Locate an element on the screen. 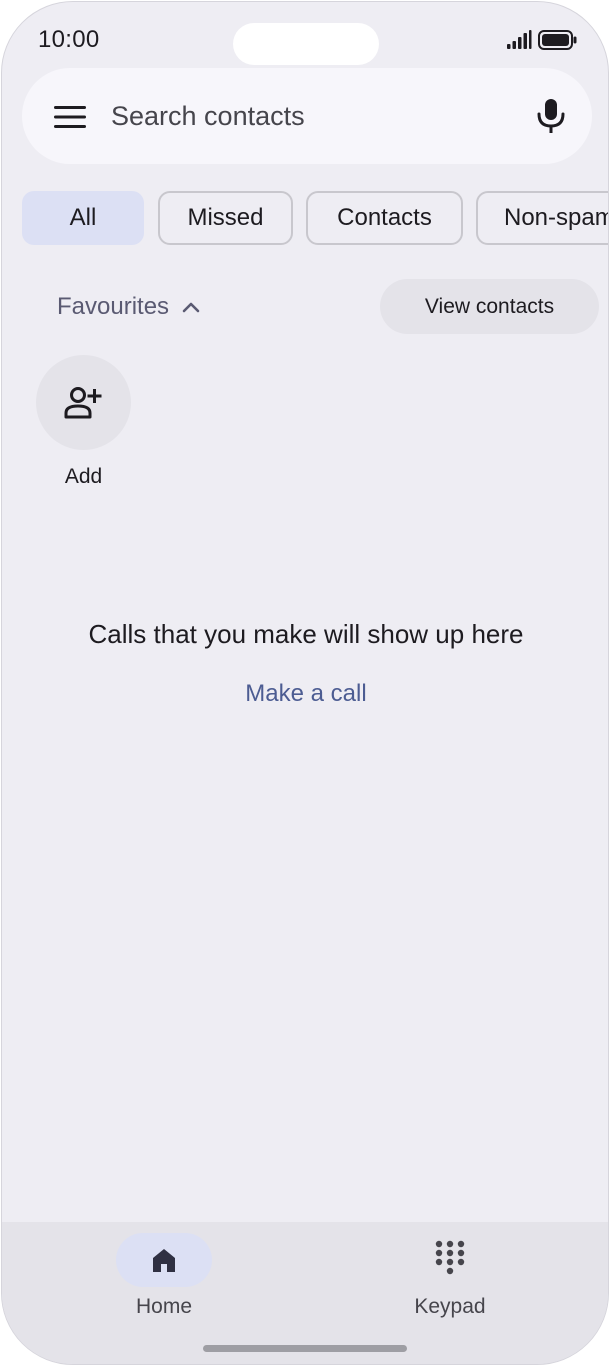  add-person-icon is located at coordinates (82, 402).